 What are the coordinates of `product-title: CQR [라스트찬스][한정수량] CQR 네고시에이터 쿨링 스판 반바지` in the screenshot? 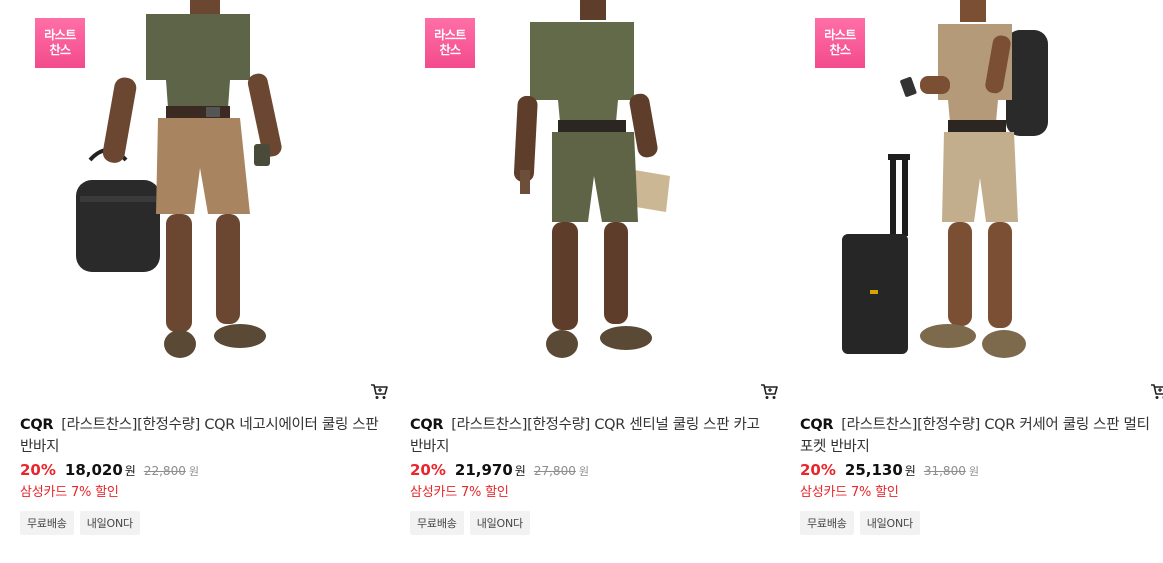 It's located at (201, 436).